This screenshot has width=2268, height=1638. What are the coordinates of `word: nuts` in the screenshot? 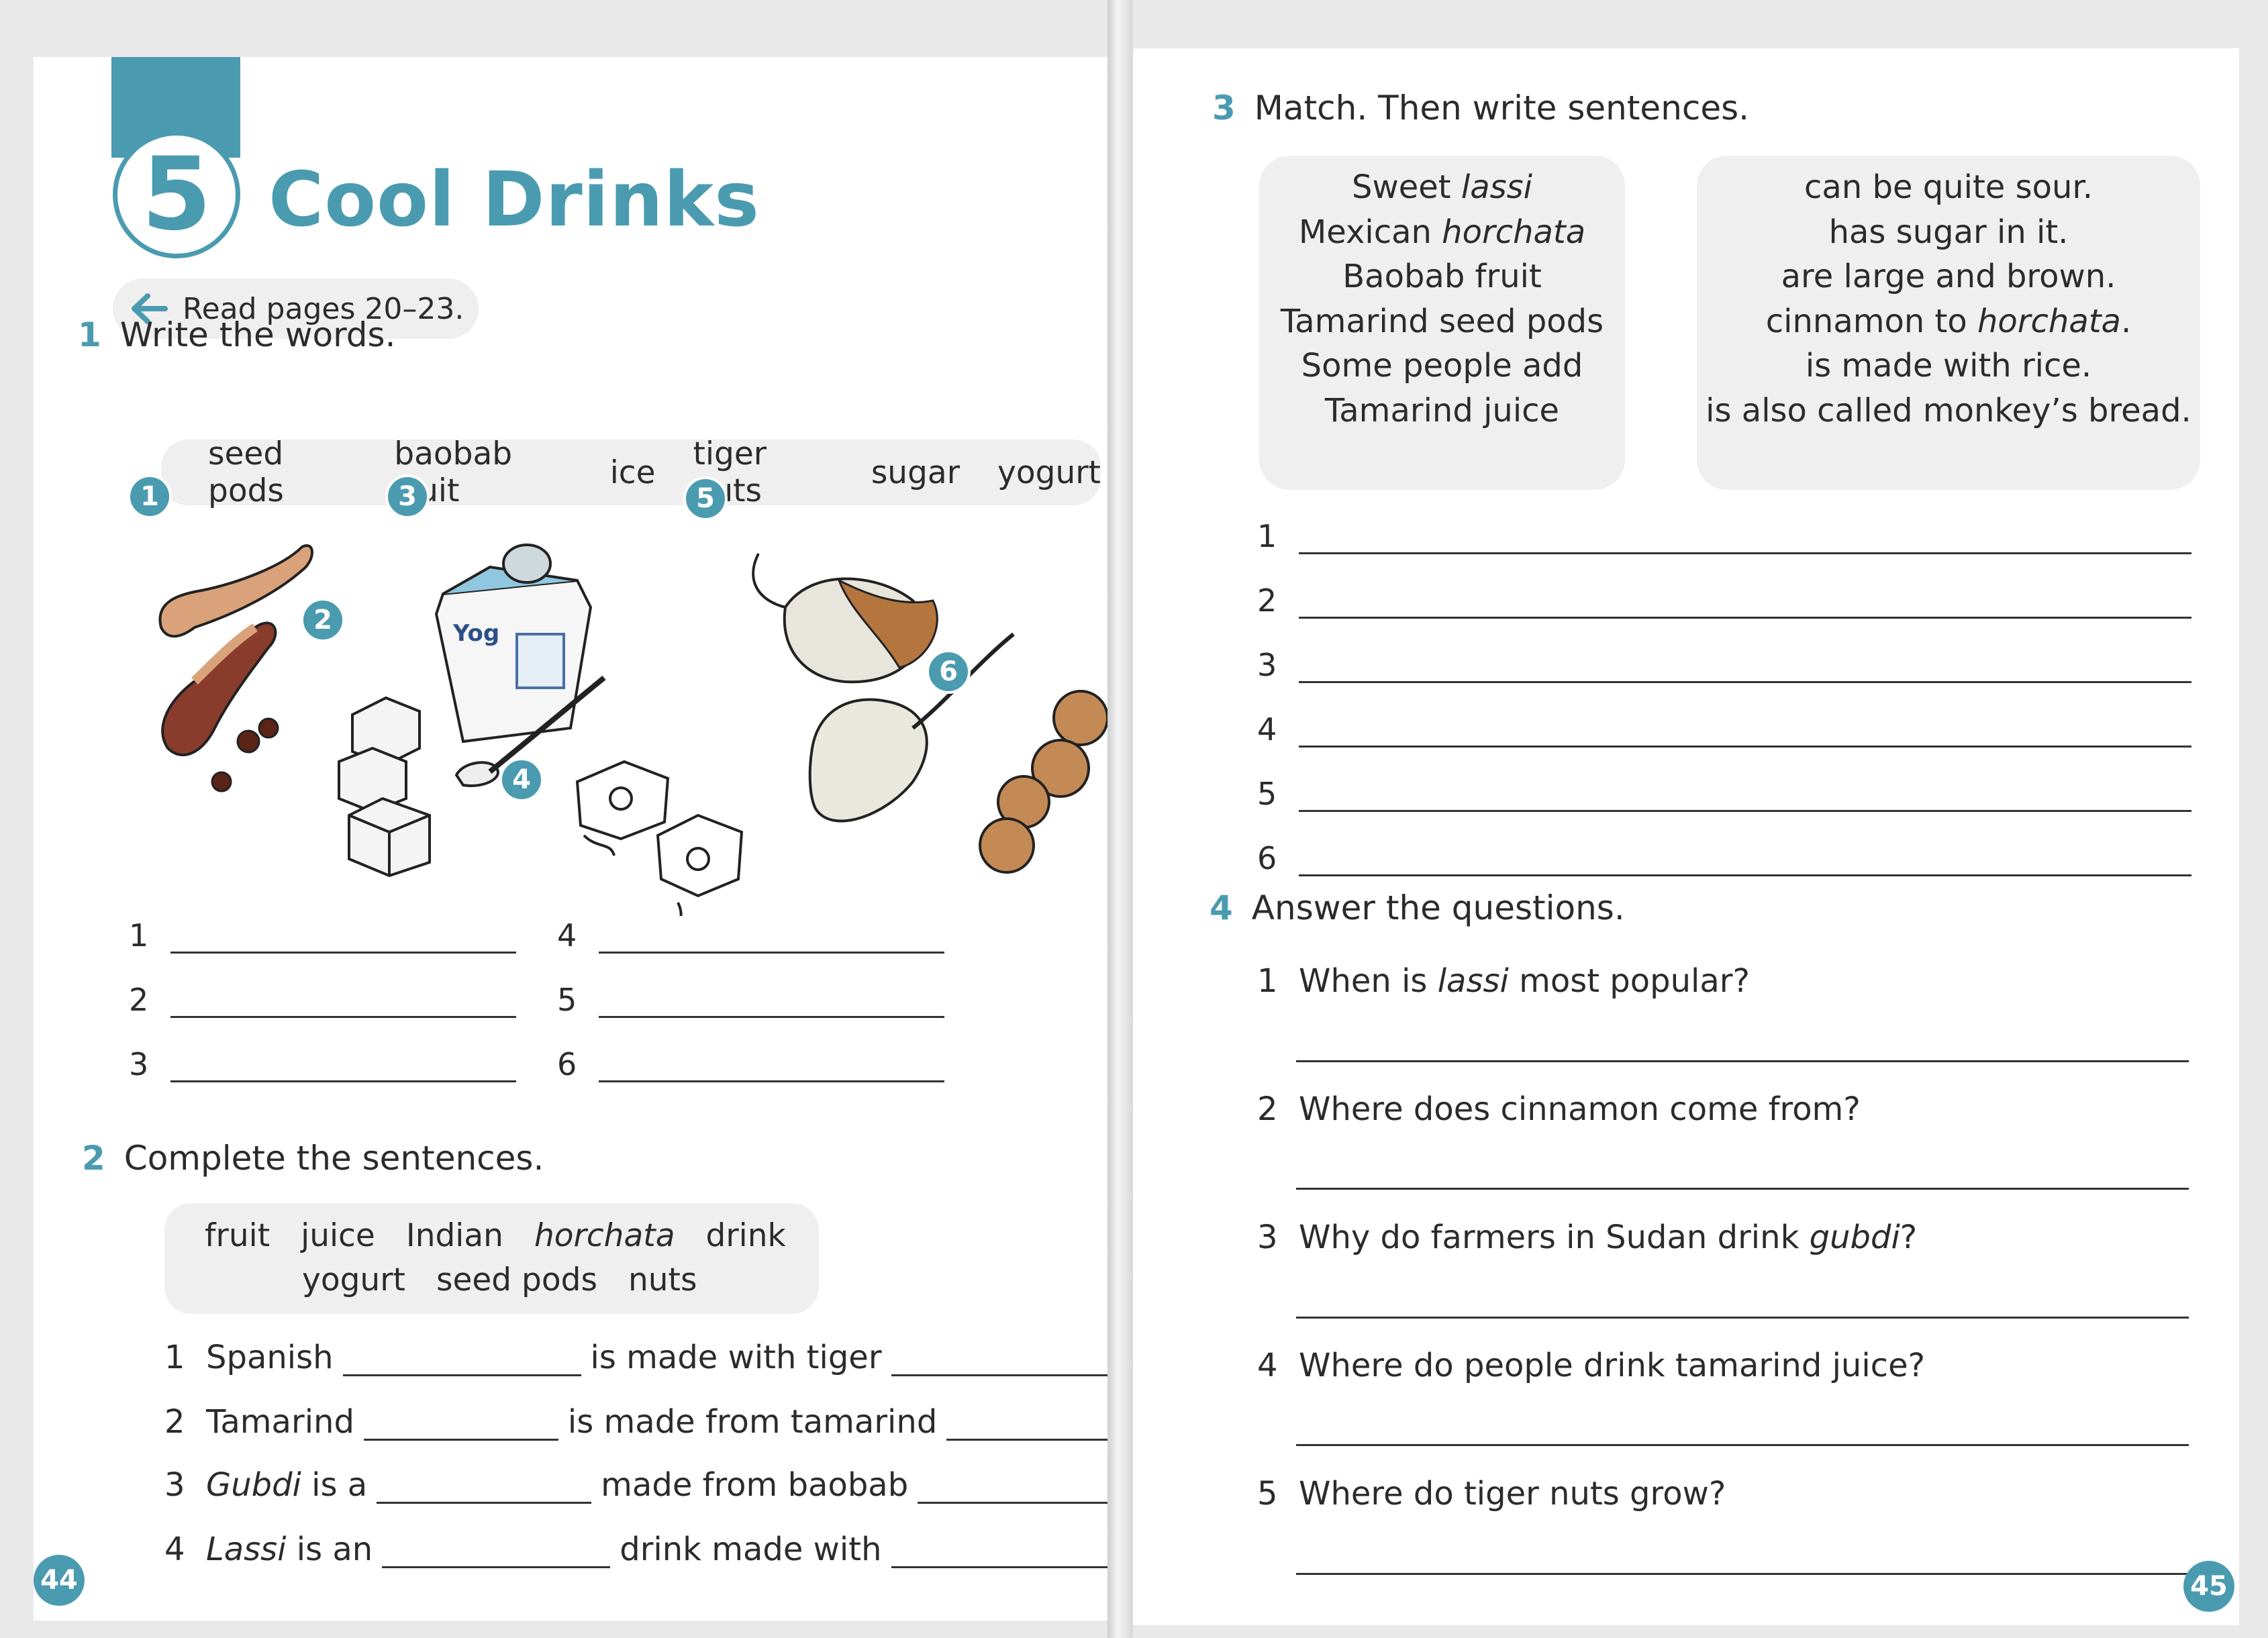 It's located at (662, 1280).